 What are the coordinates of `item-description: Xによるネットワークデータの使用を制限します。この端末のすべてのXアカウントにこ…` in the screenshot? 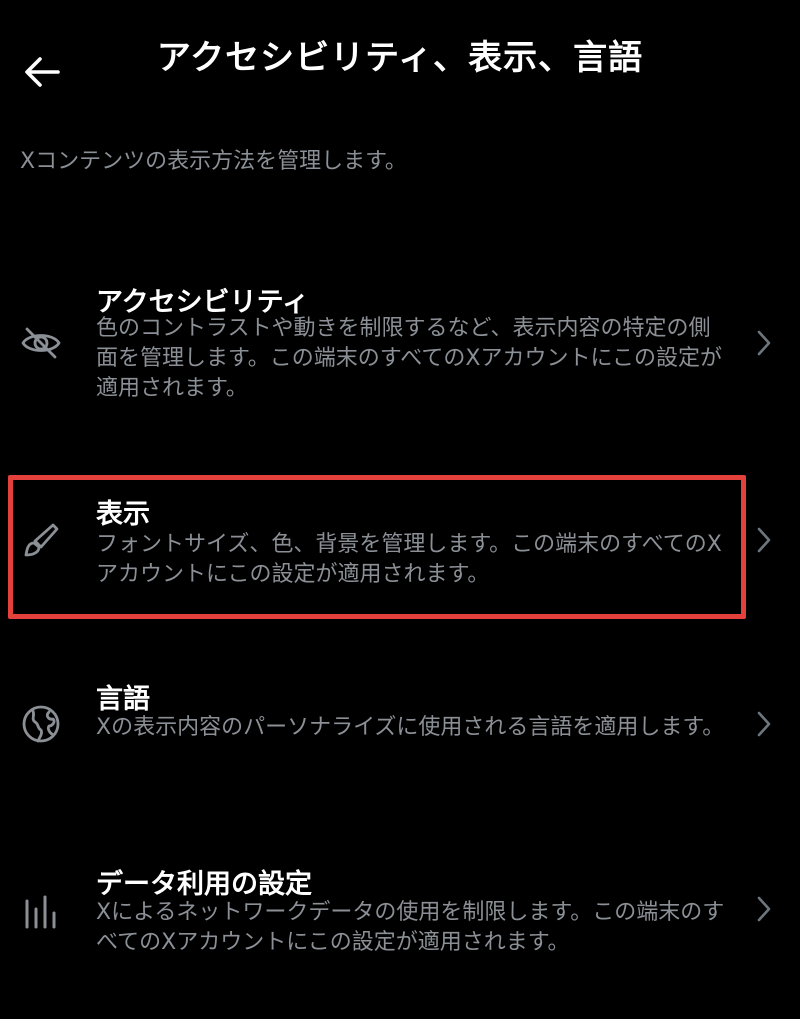 It's located at (410, 927).